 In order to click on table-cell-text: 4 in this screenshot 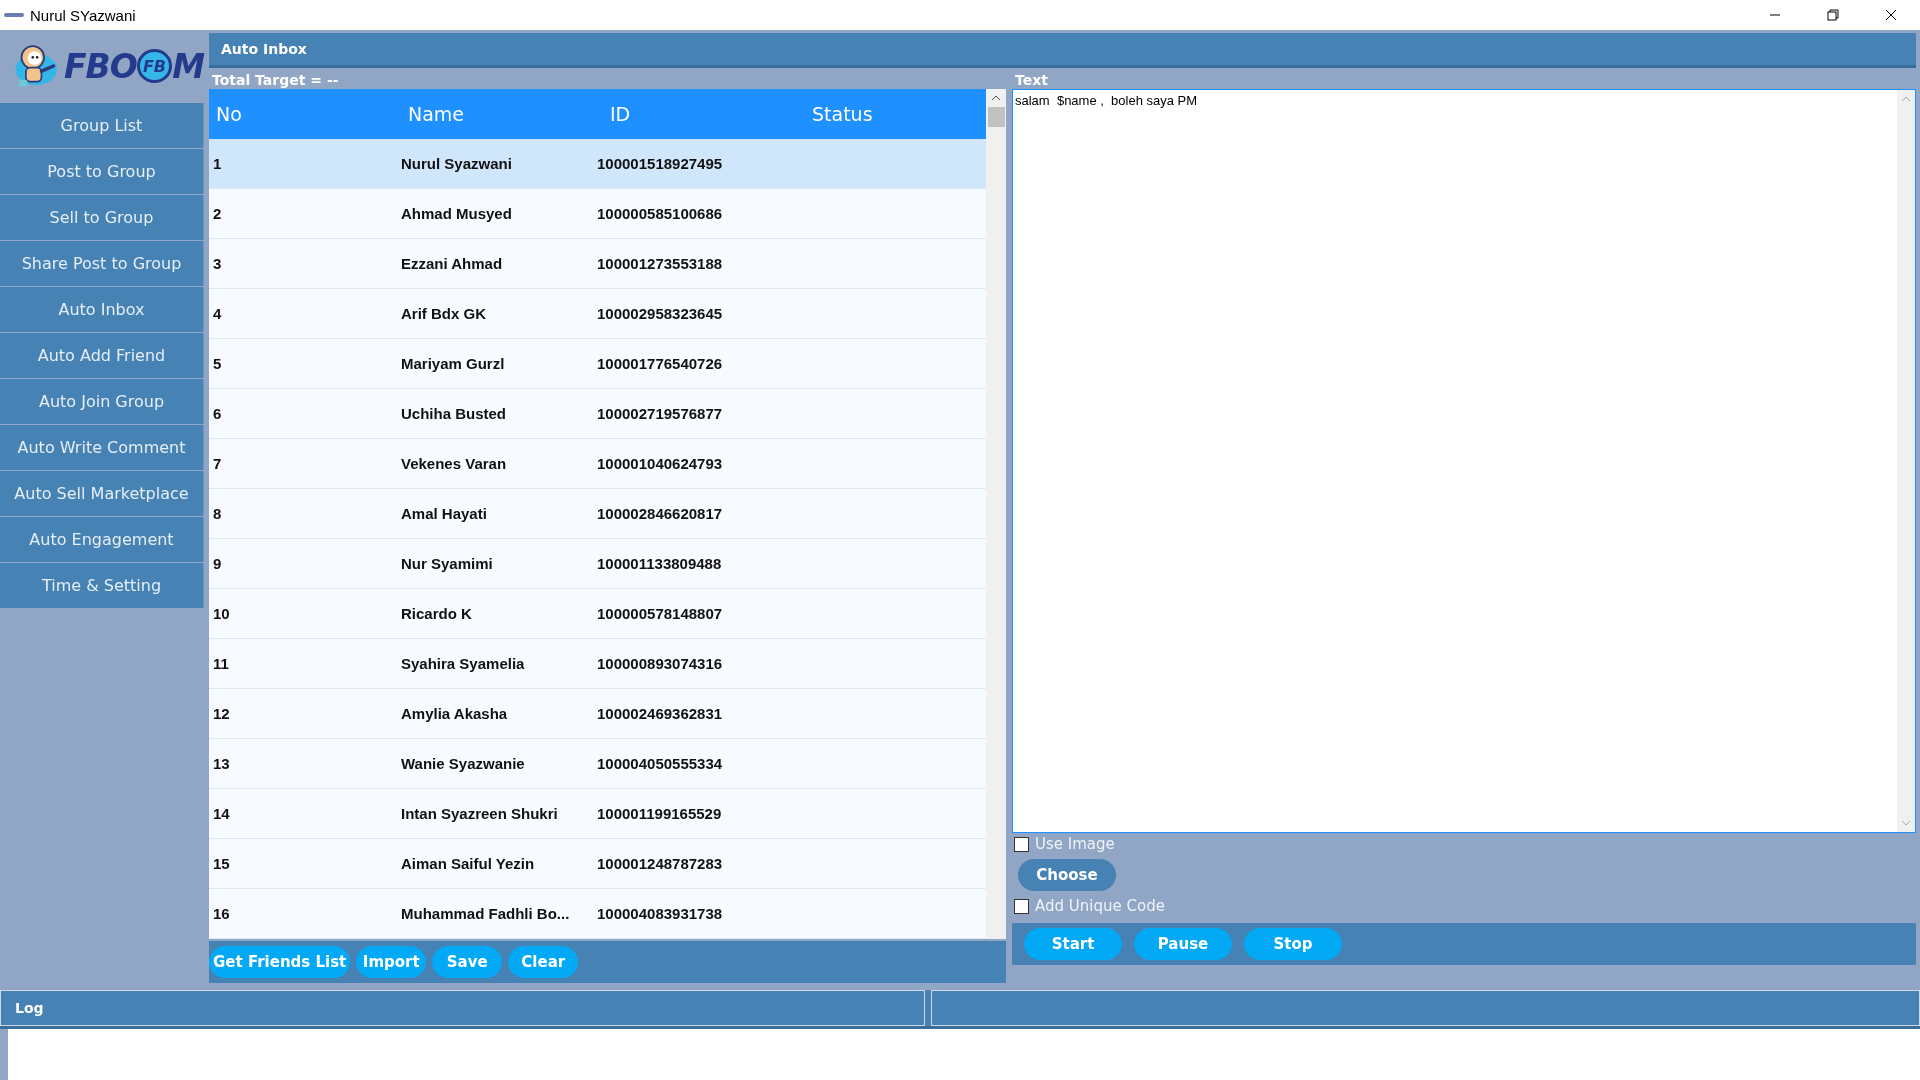, I will do `click(217, 313)`.